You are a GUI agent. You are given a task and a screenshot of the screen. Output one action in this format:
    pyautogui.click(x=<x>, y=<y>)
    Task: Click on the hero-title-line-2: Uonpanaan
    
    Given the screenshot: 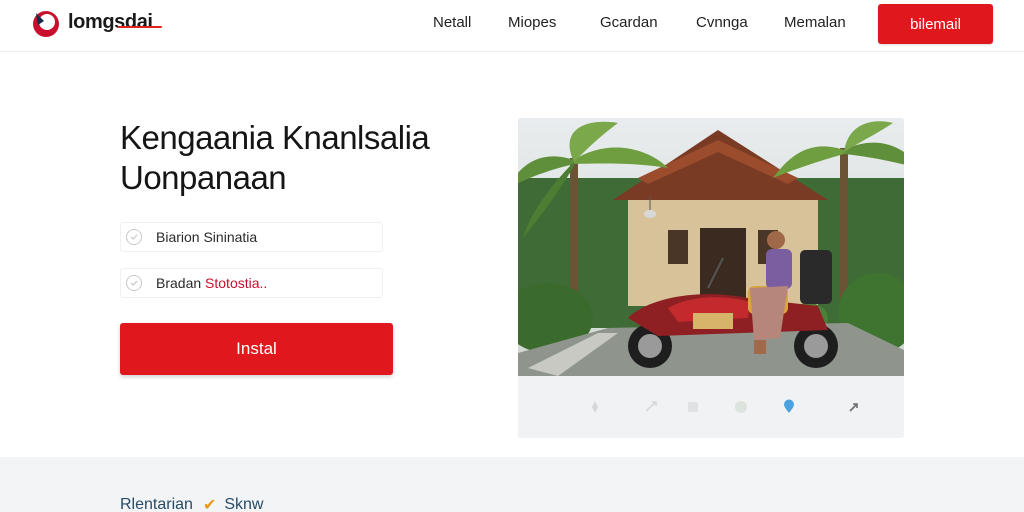 What is the action you would take?
    pyautogui.click(x=203, y=177)
    